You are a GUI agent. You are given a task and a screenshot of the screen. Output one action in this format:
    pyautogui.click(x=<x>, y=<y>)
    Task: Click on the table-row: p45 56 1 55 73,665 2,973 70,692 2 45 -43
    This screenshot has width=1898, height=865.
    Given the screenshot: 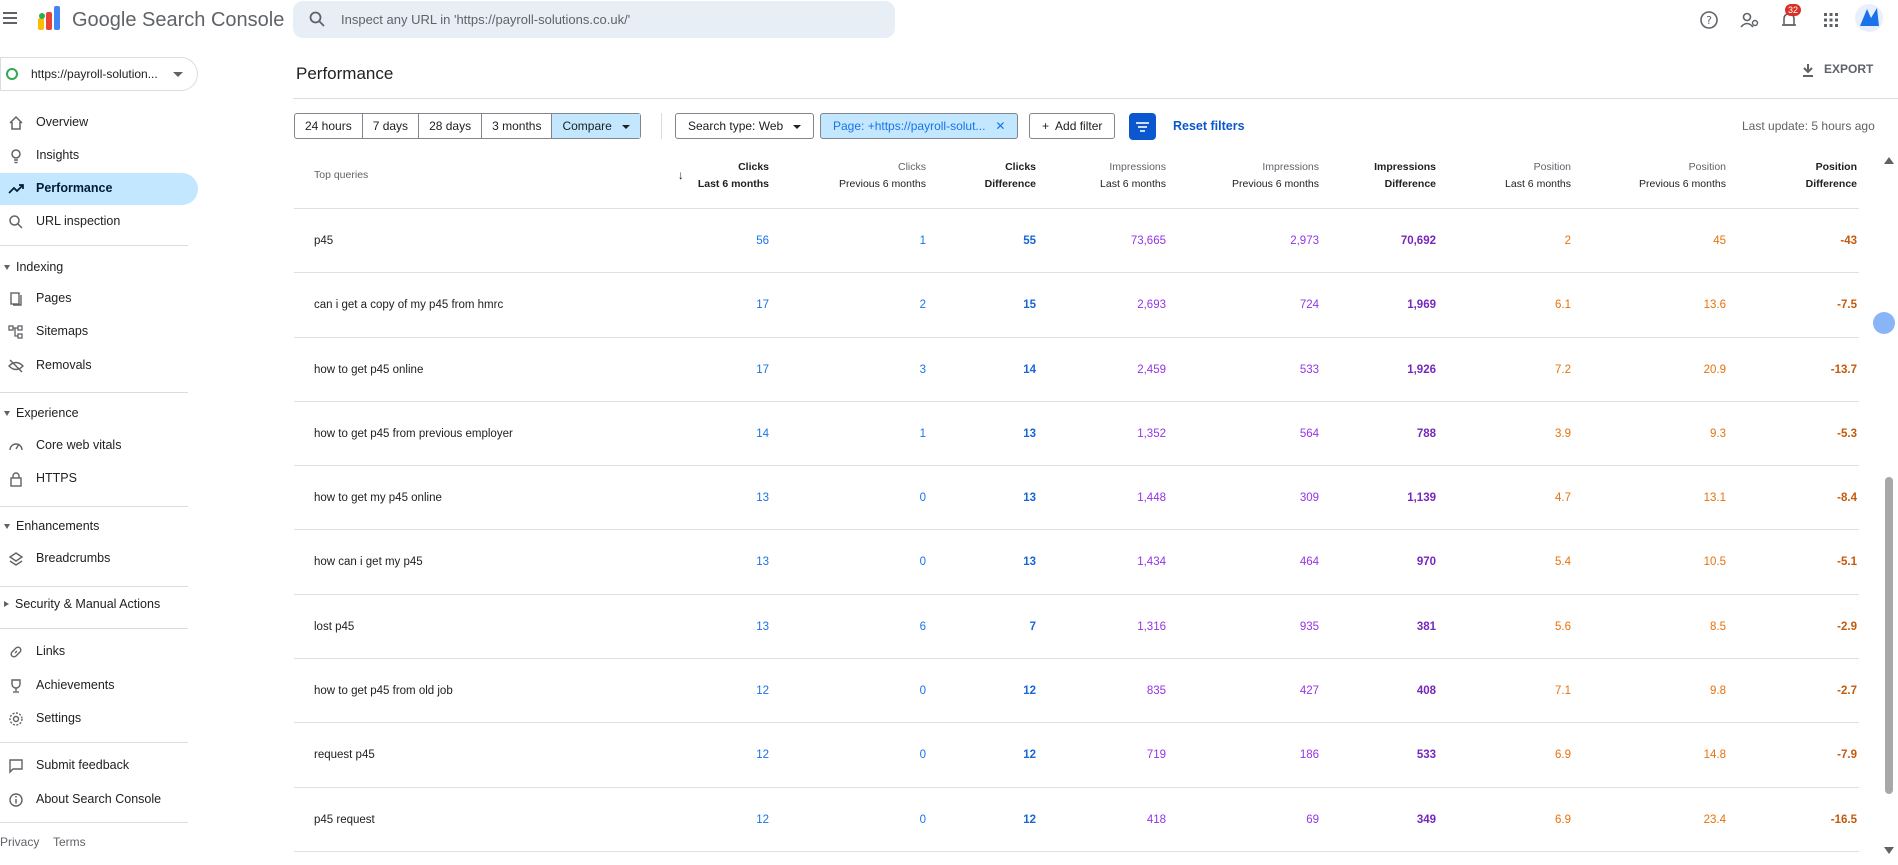 What is the action you would take?
    pyautogui.click(x=1076, y=241)
    